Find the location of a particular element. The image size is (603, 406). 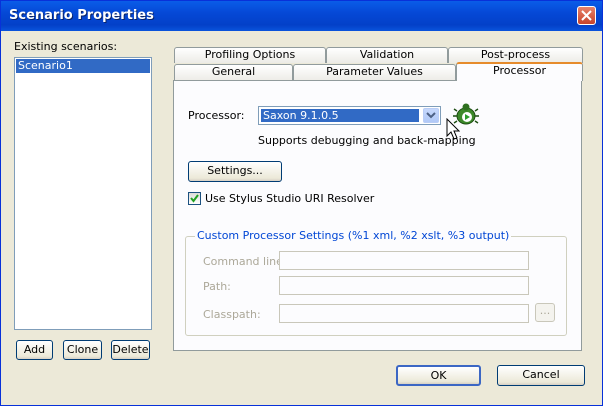

delete-button: Delete is located at coordinates (130, 350).